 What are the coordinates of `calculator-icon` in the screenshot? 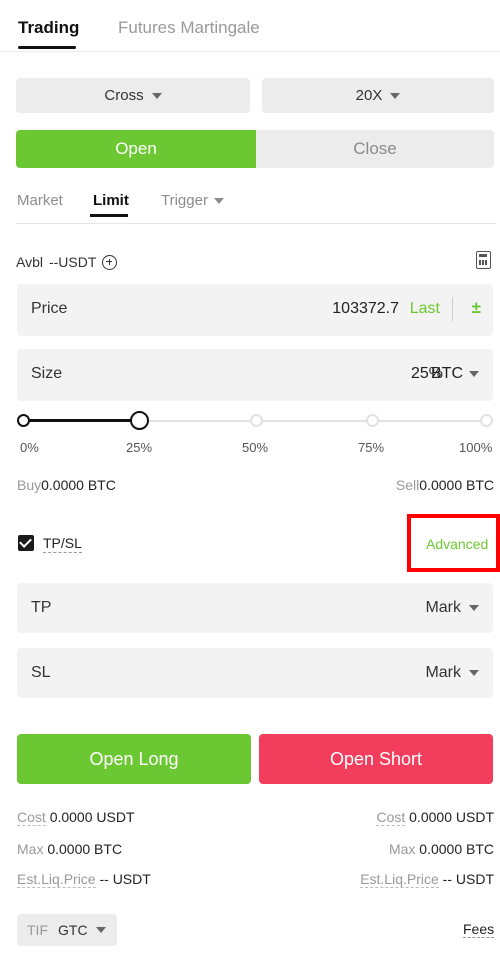 It's located at (483, 260).